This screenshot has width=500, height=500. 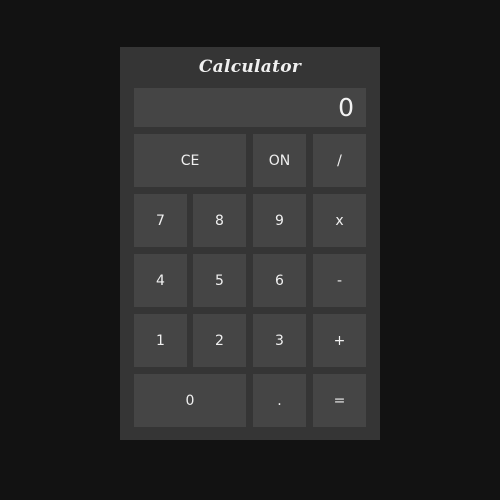 I want to click on digit-4-button: 4, so click(x=160, y=280).